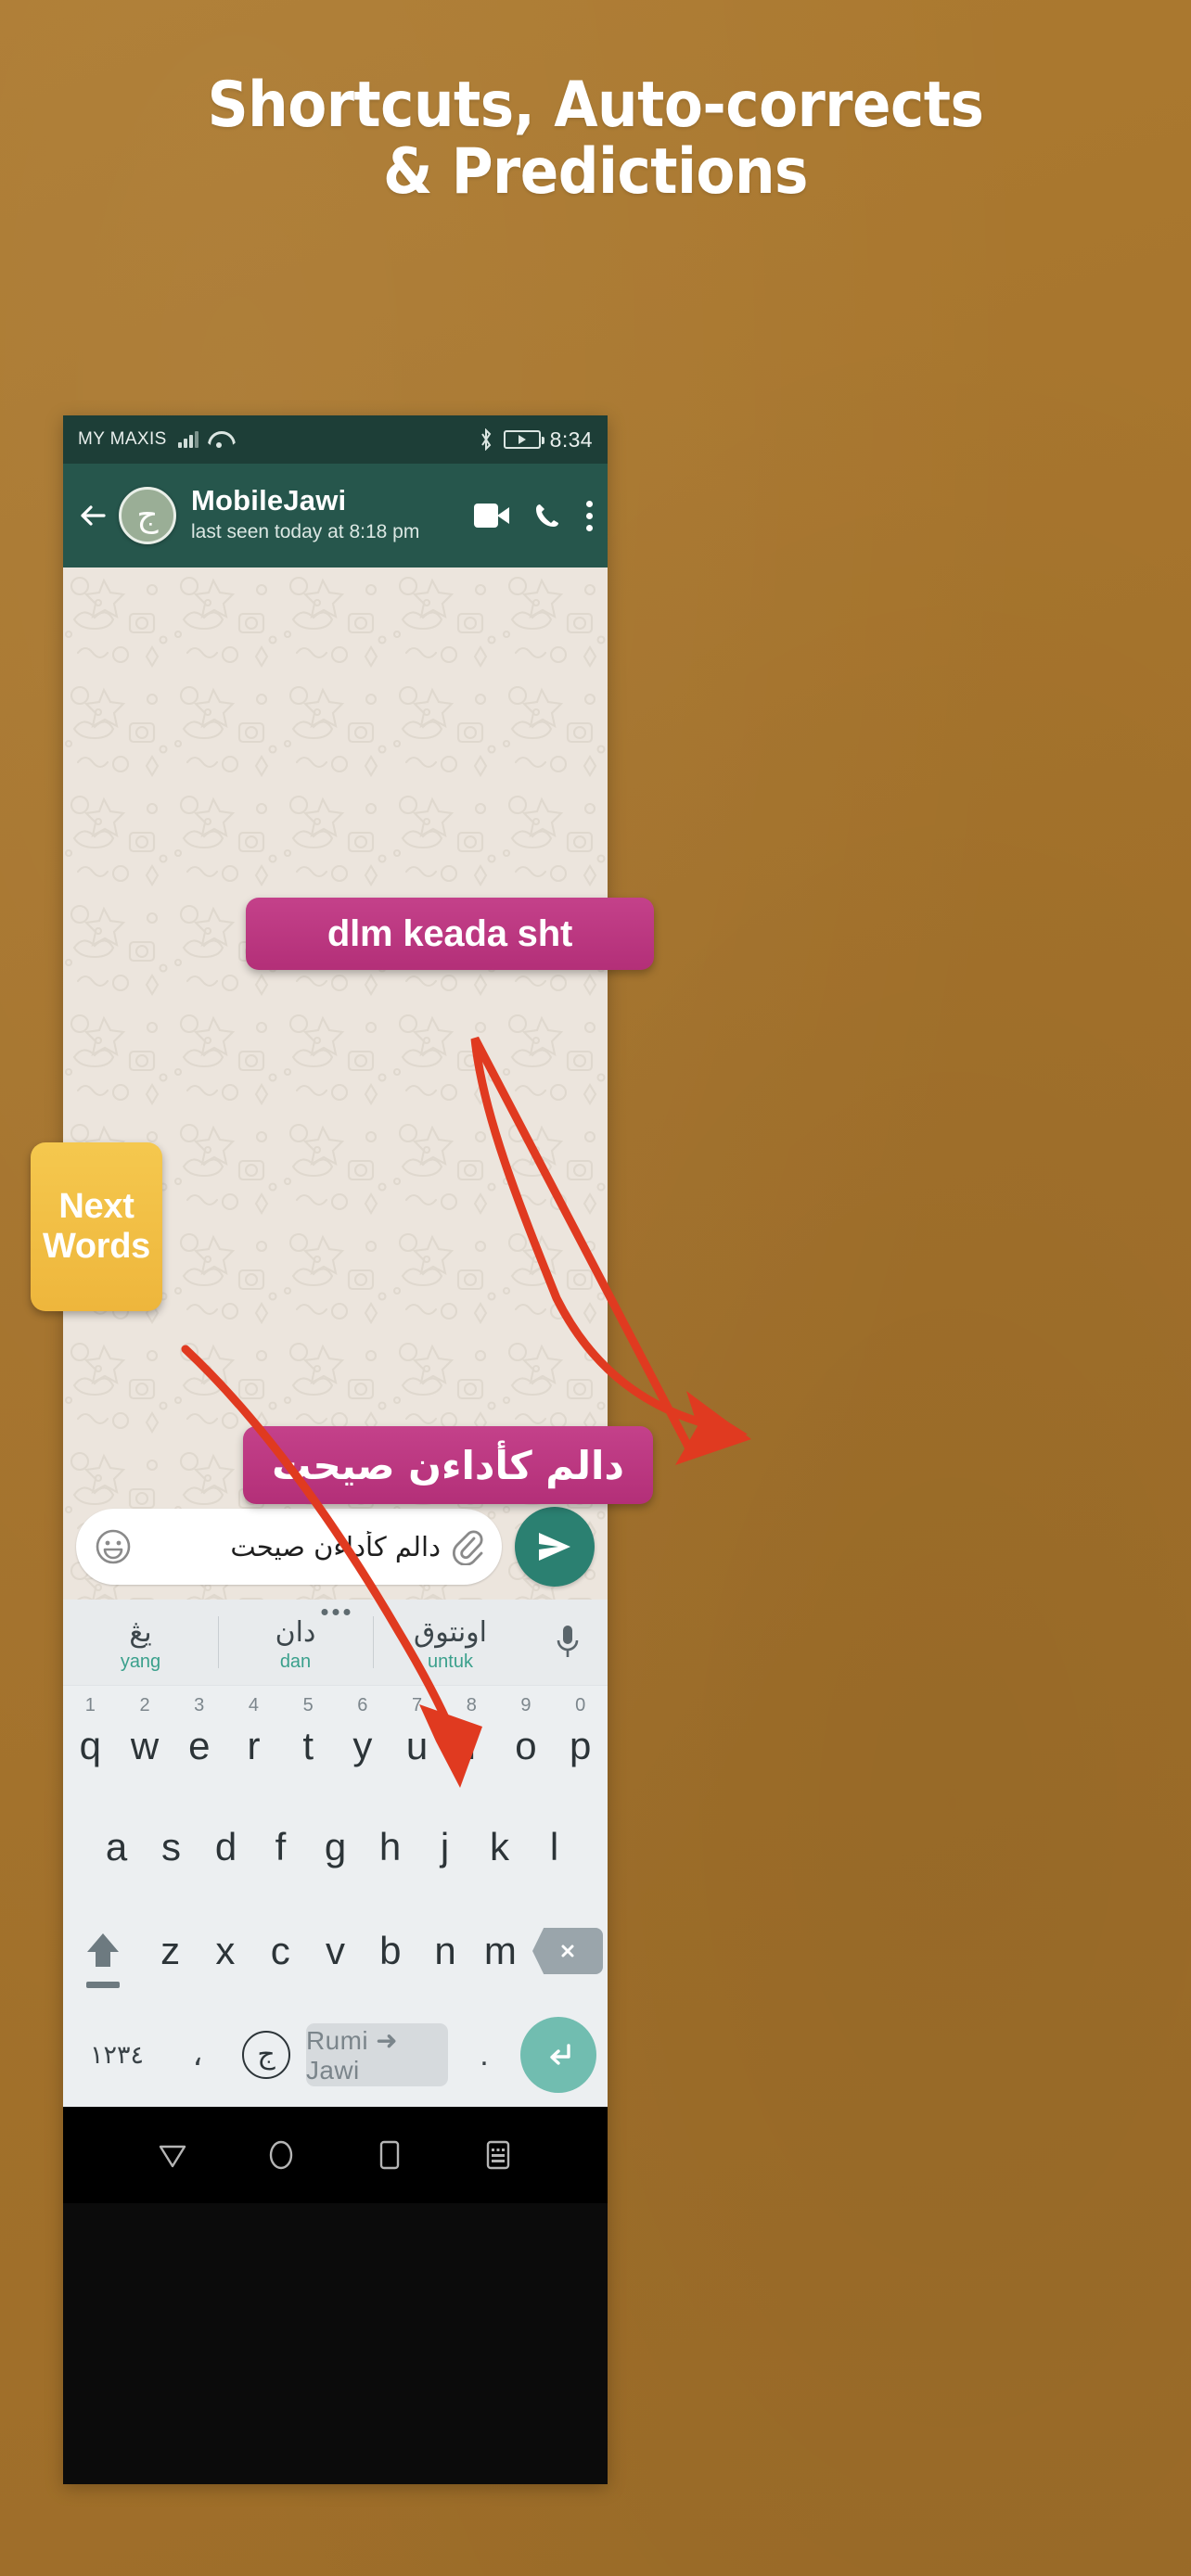  I want to click on key-y: 6y, so click(363, 1740).